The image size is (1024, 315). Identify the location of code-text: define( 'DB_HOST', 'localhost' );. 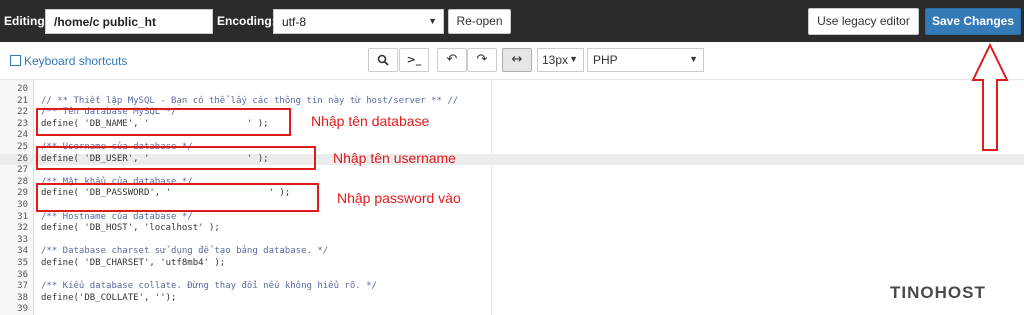
(130, 229).